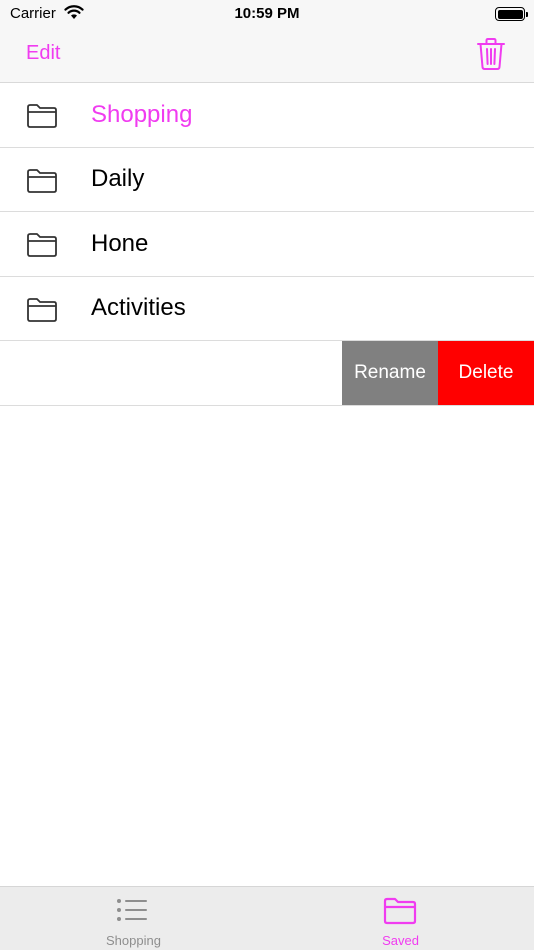 The height and width of the screenshot is (950, 534). I want to click on navigation-bar: Edit, so click(267, 55).